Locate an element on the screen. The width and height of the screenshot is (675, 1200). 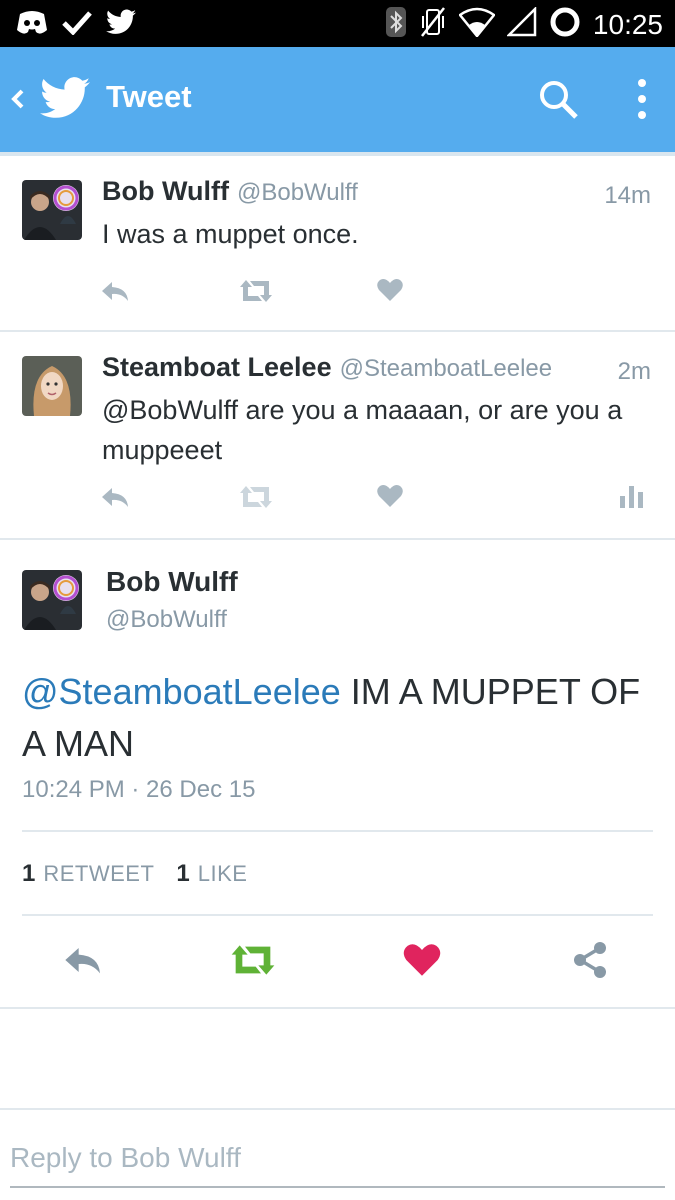
discord-icon is located at coordinates (32, 24).